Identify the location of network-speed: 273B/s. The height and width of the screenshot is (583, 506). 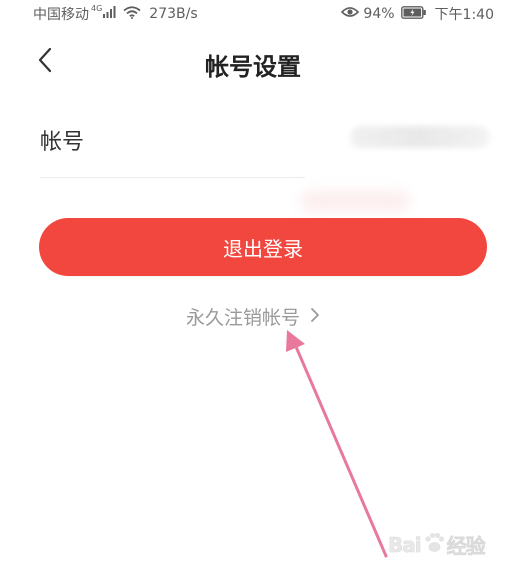
(173, 14).